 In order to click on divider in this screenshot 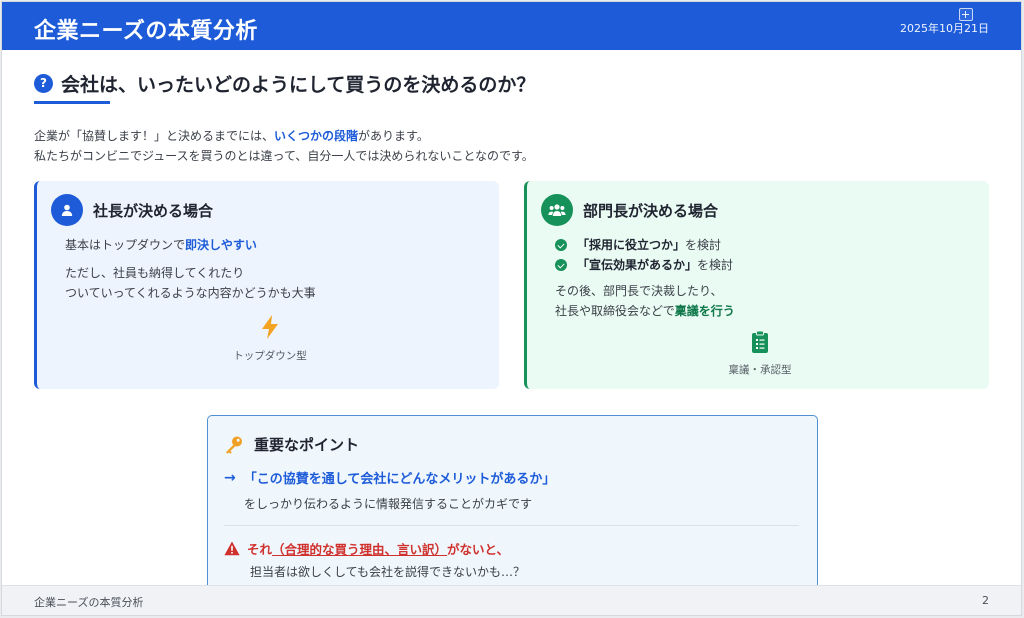, I will do `click(511, 525)`.